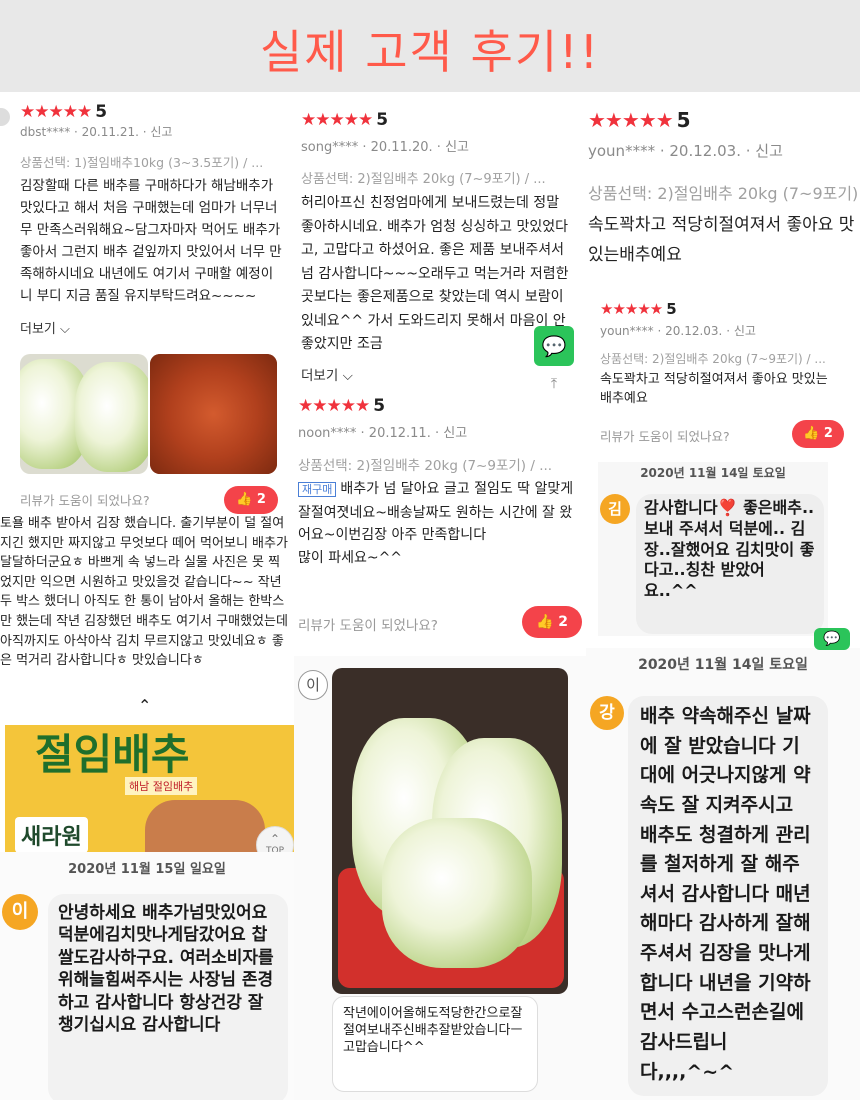 The width and height of the screenshot is (860, 1100). I want to click on review-body-2: 많이 파세요~^^, so click(350, 557).